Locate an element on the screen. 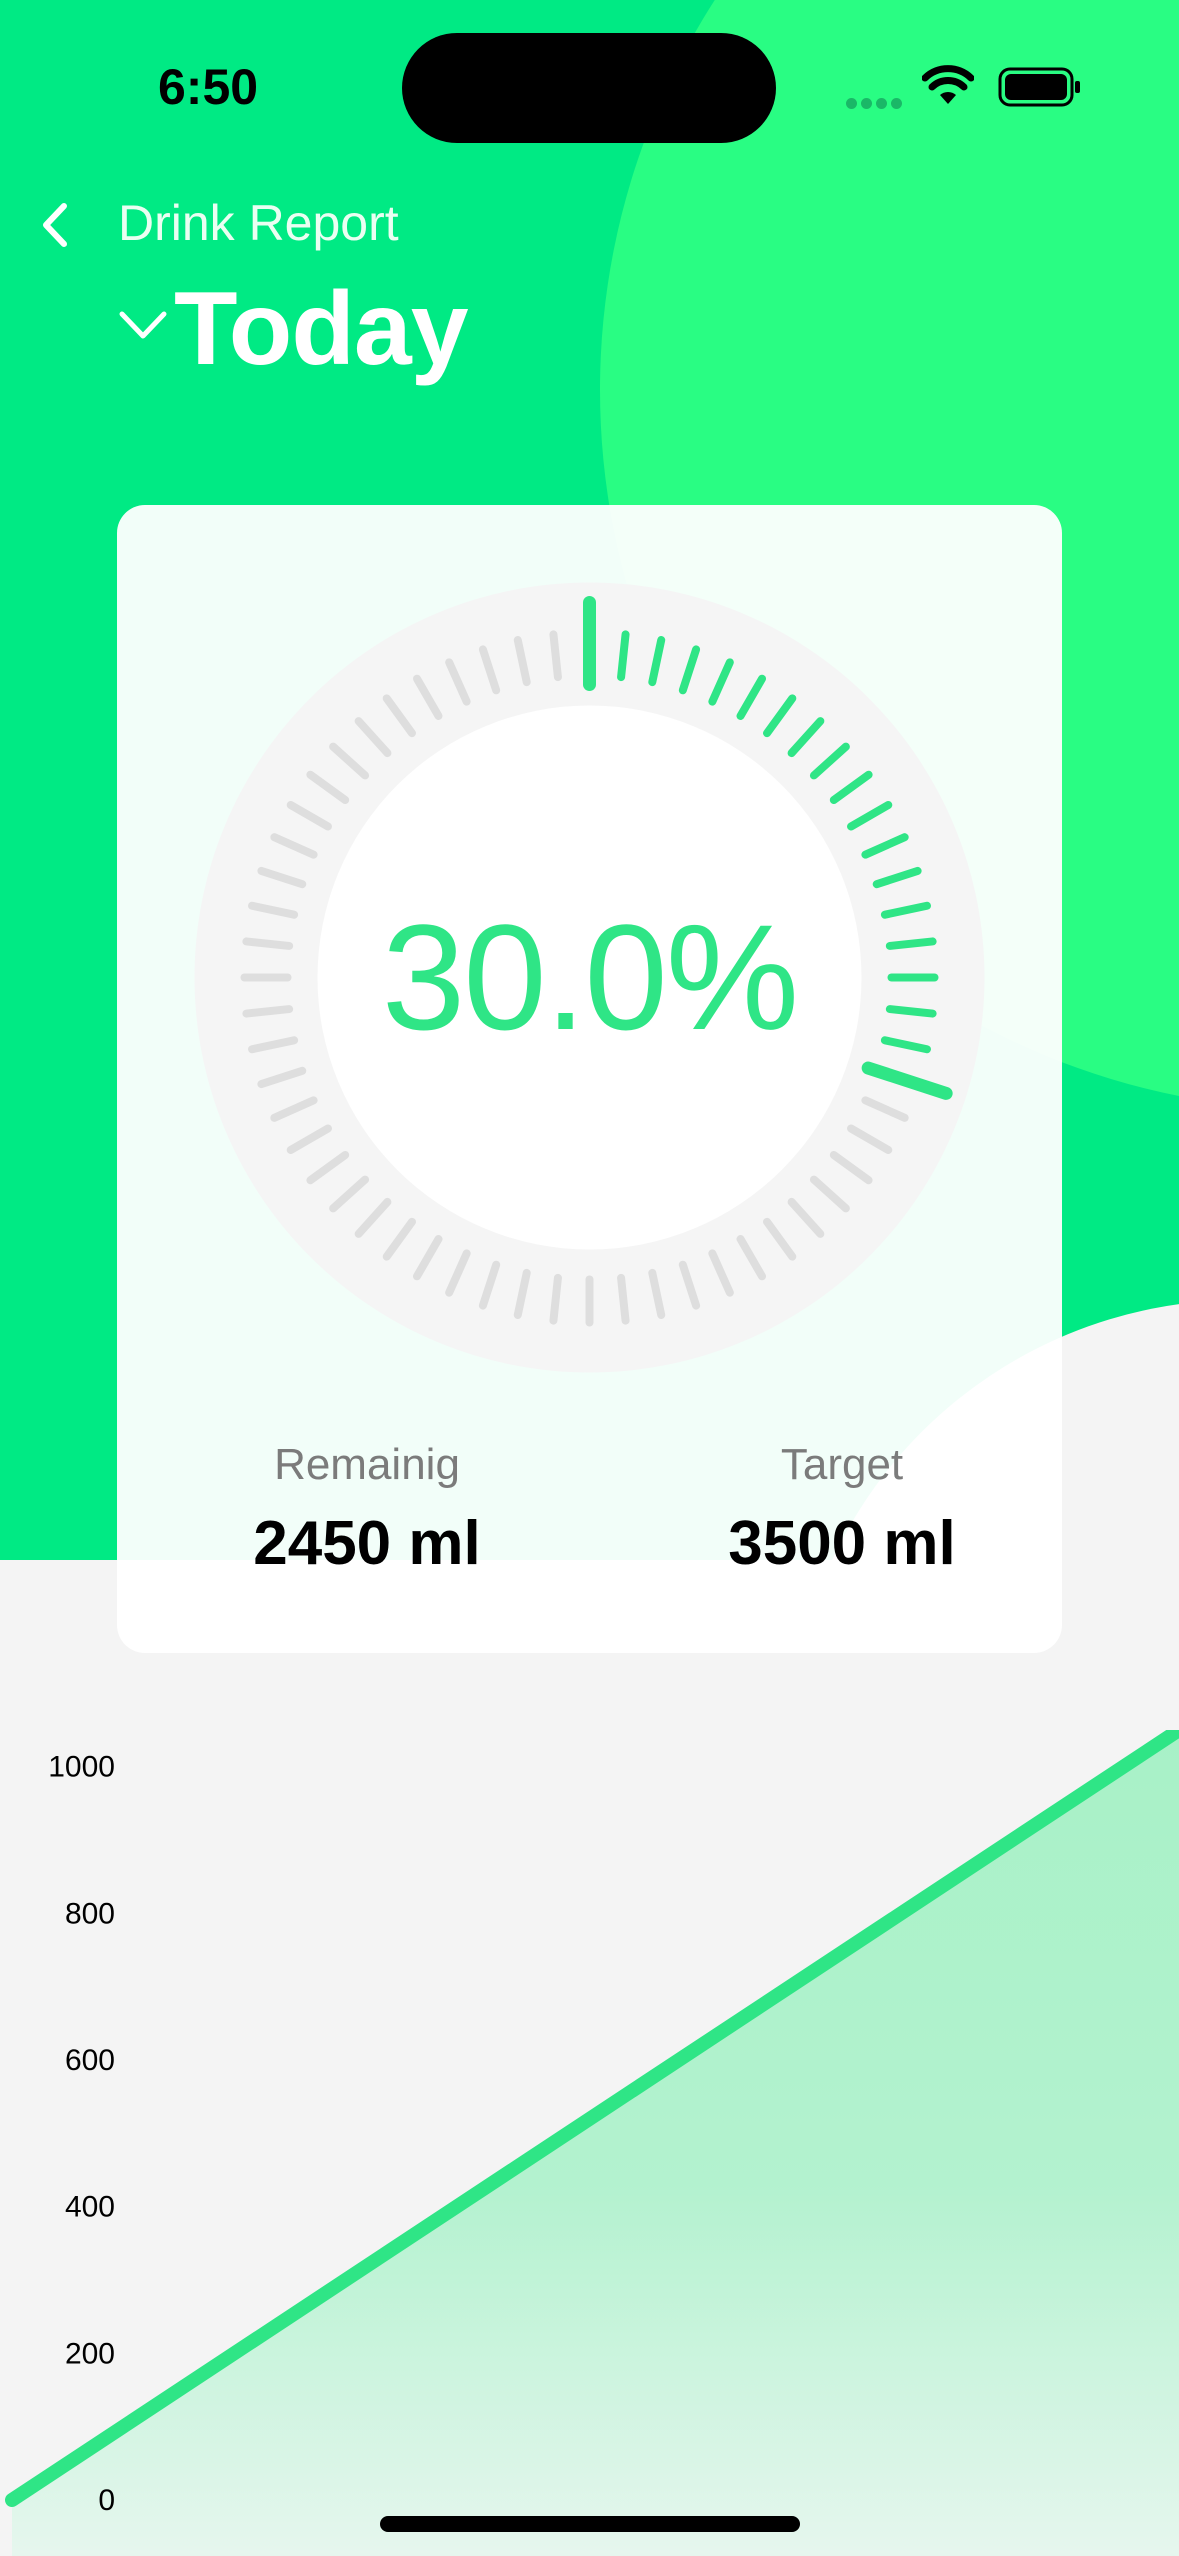 This screenshot has width=1179, height=2556. target-stat: Target 3500 ml is located at coordinates (842, 1509).